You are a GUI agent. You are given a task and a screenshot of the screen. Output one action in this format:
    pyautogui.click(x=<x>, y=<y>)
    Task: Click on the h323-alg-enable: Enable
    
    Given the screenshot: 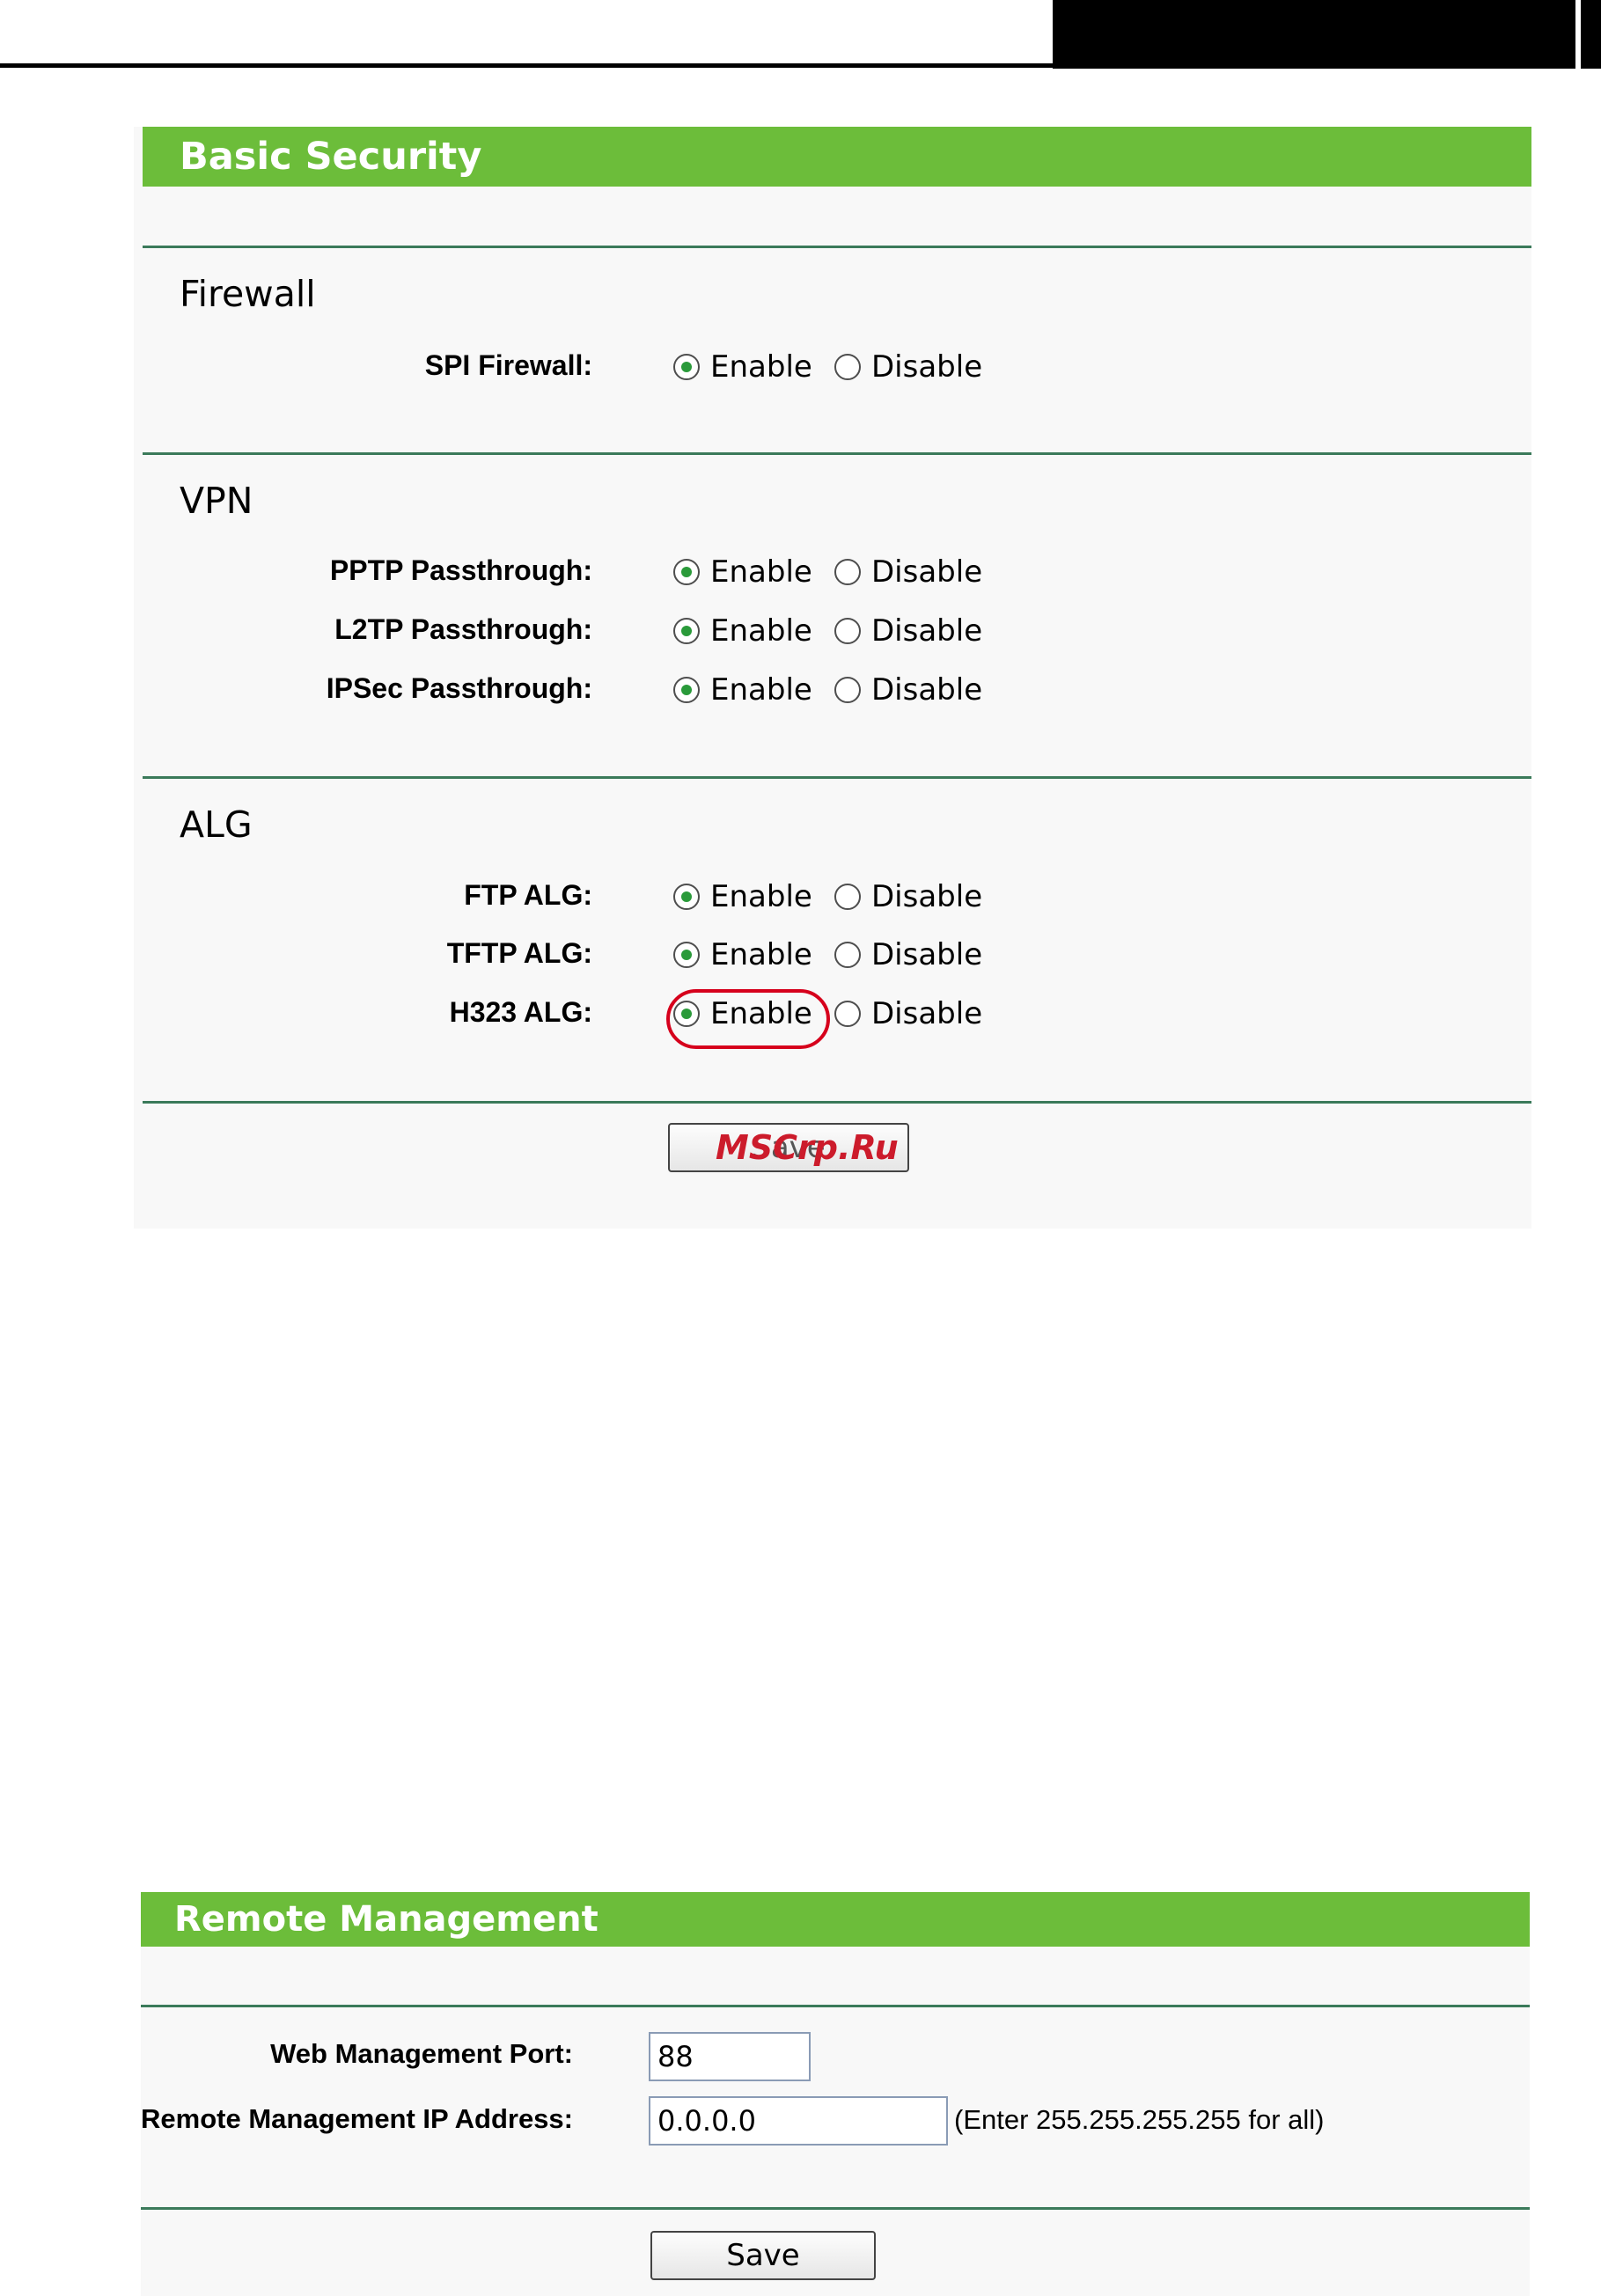 What is the action you would take?
    pyautogui.click(x=743, y=1013)
    